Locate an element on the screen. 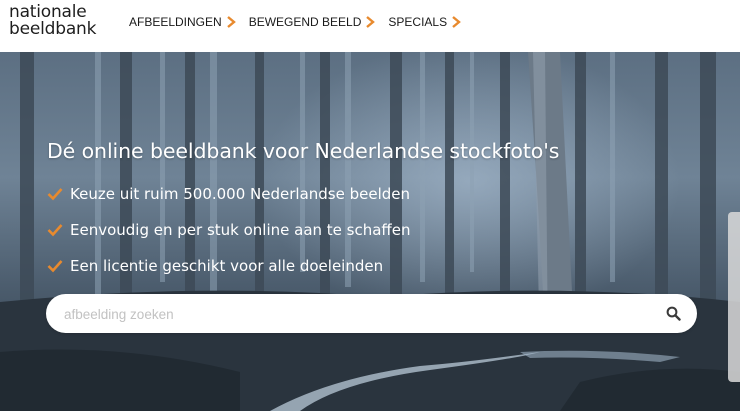  logo-line-2: beeldbank is located at coordinates (53, 29).